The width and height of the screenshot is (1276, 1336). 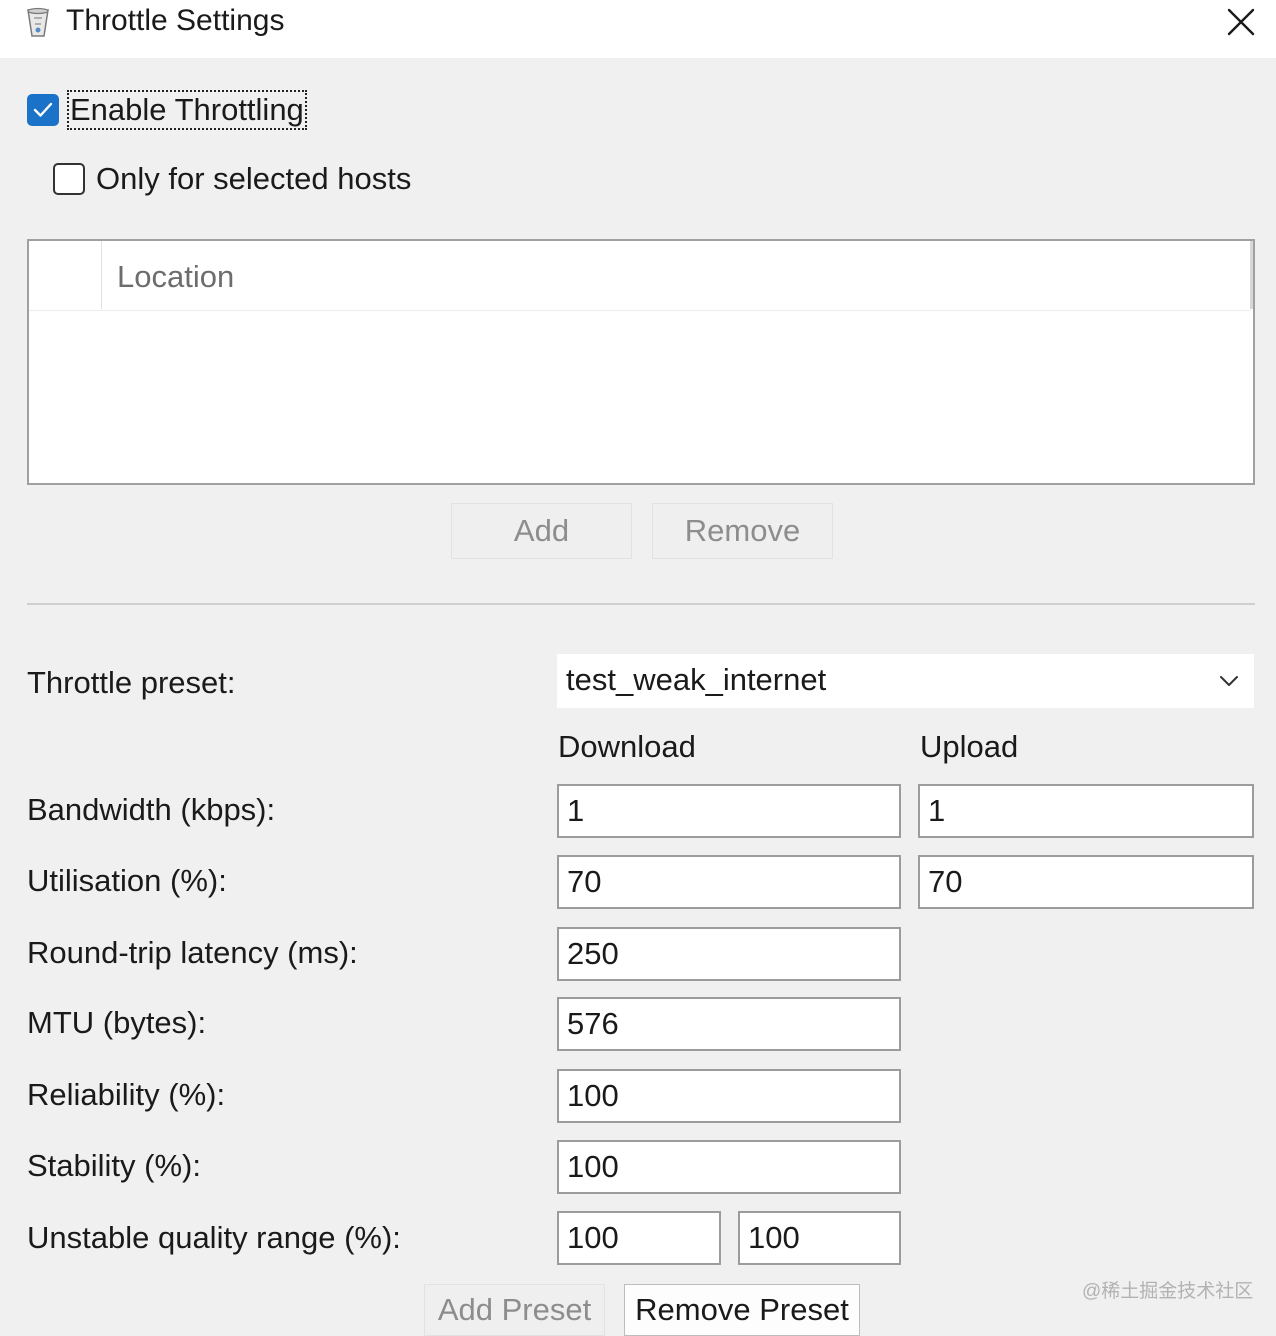 What do you see at coordinates (639, 1238) in the screenshot?
I see `unstable-range-min-input: 100` at bounding box center [639, 1238].